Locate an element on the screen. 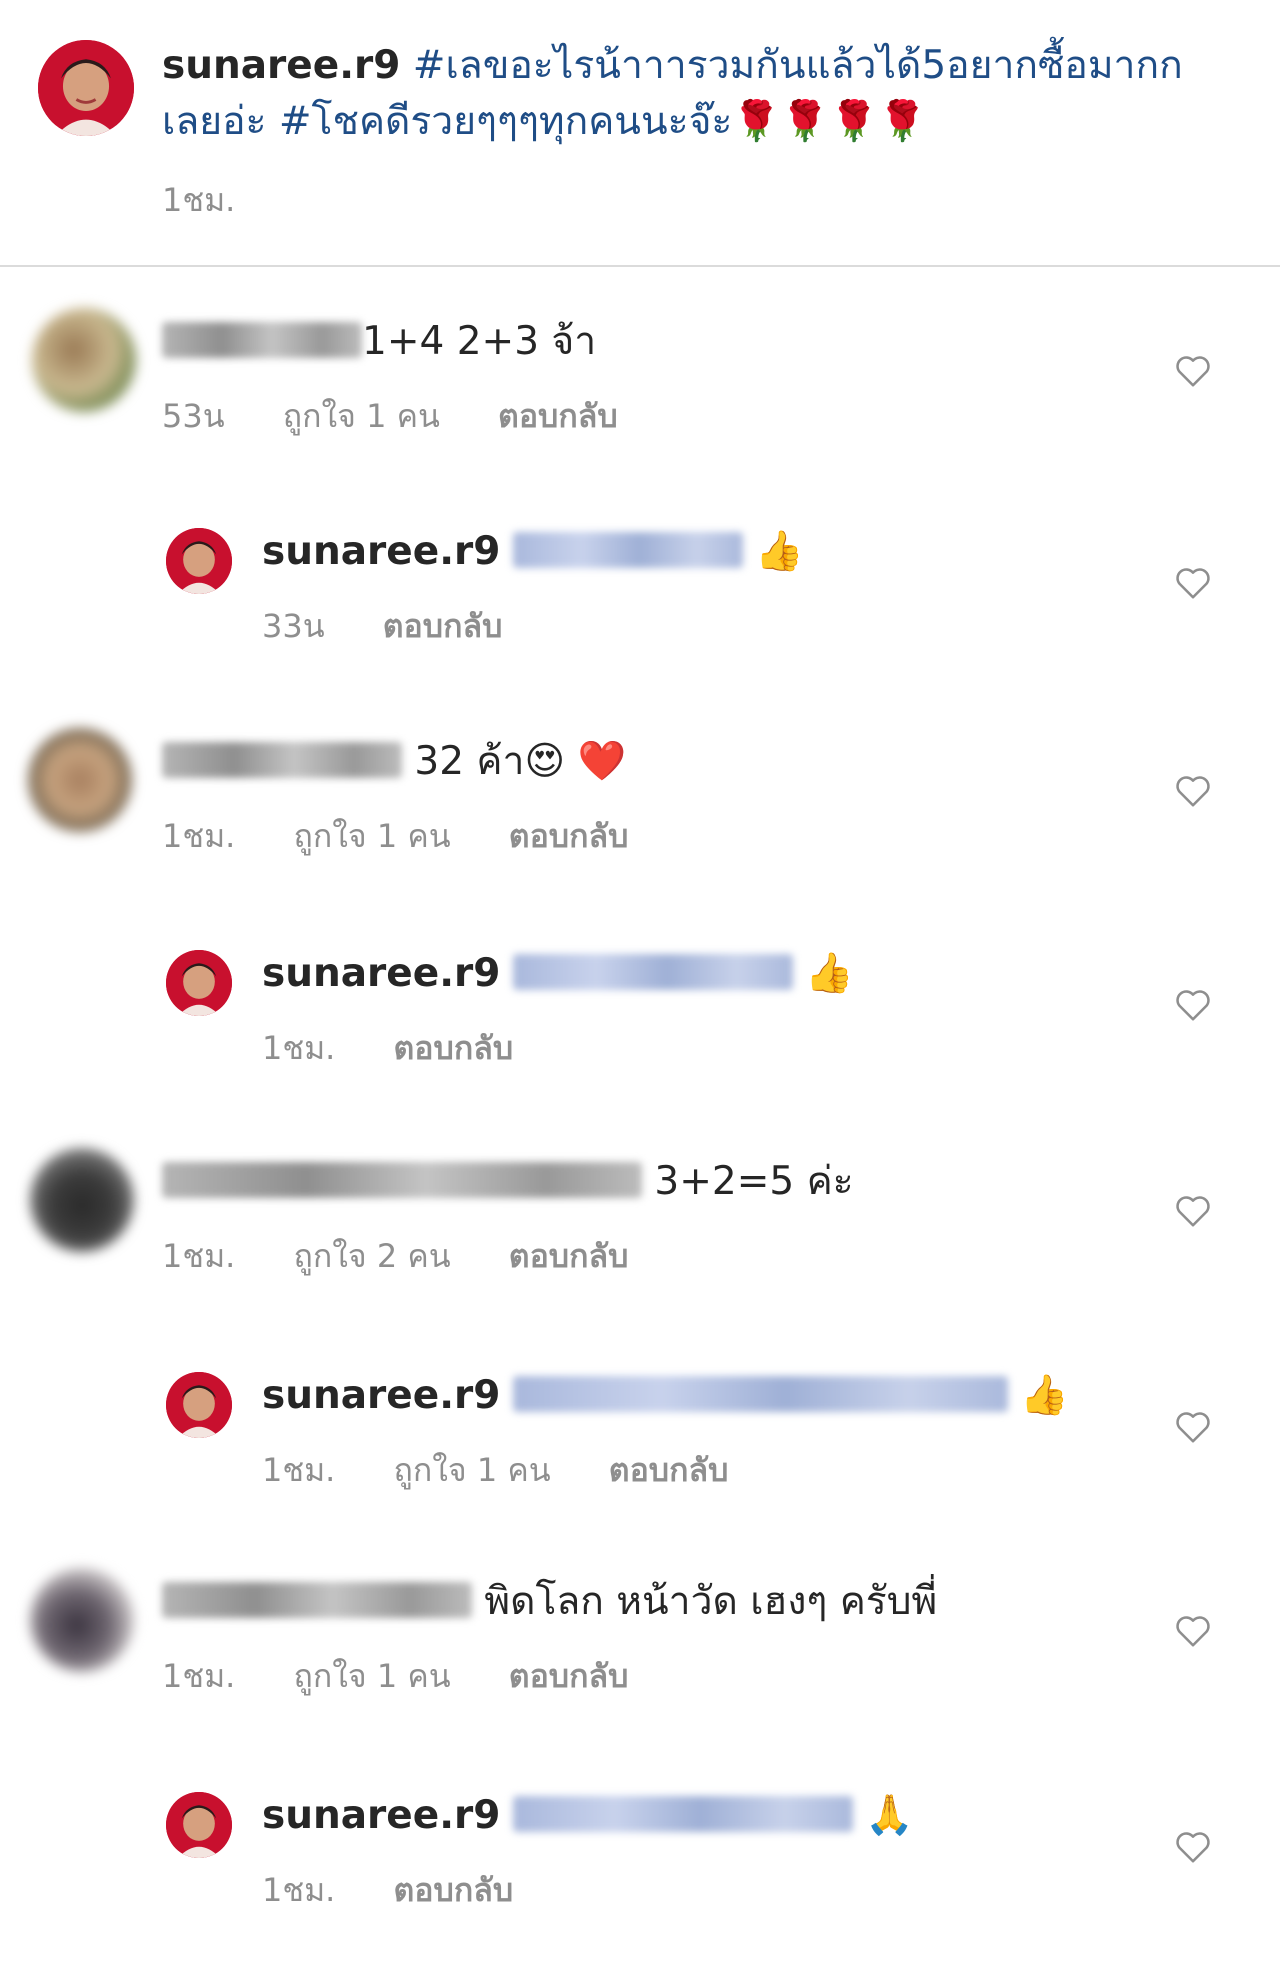  comment-text: 1+4 2+3 จ้า is located at coordinates (479, 341).